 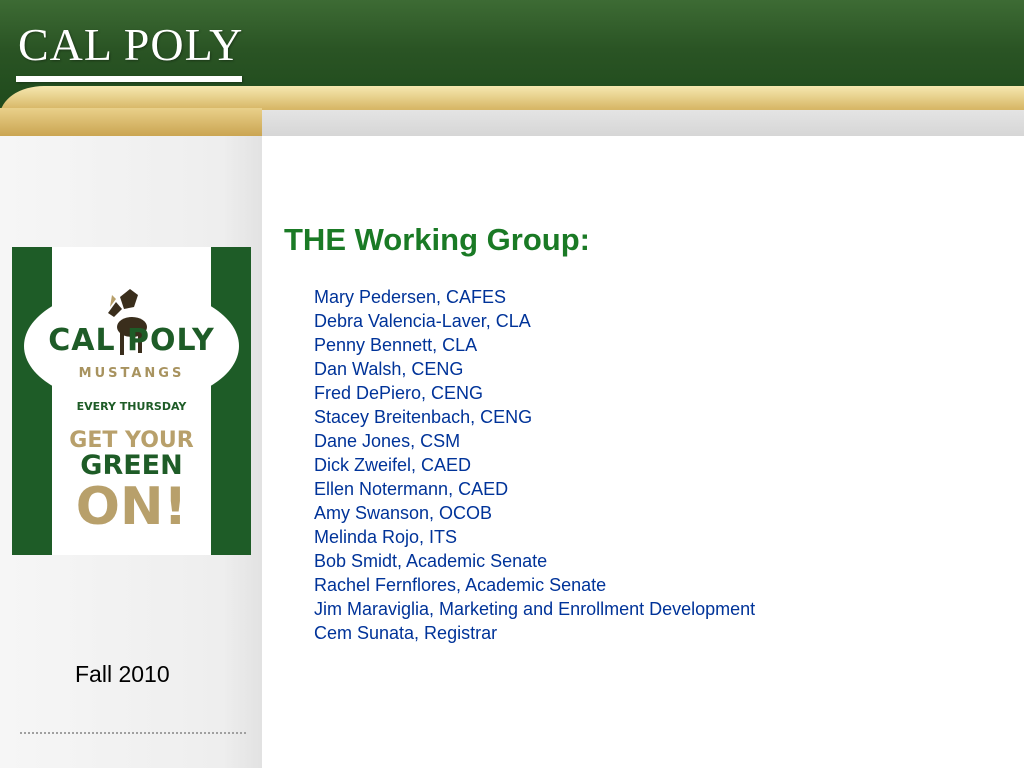 I want to click on header-grey-band, so click(x=643, y=123).